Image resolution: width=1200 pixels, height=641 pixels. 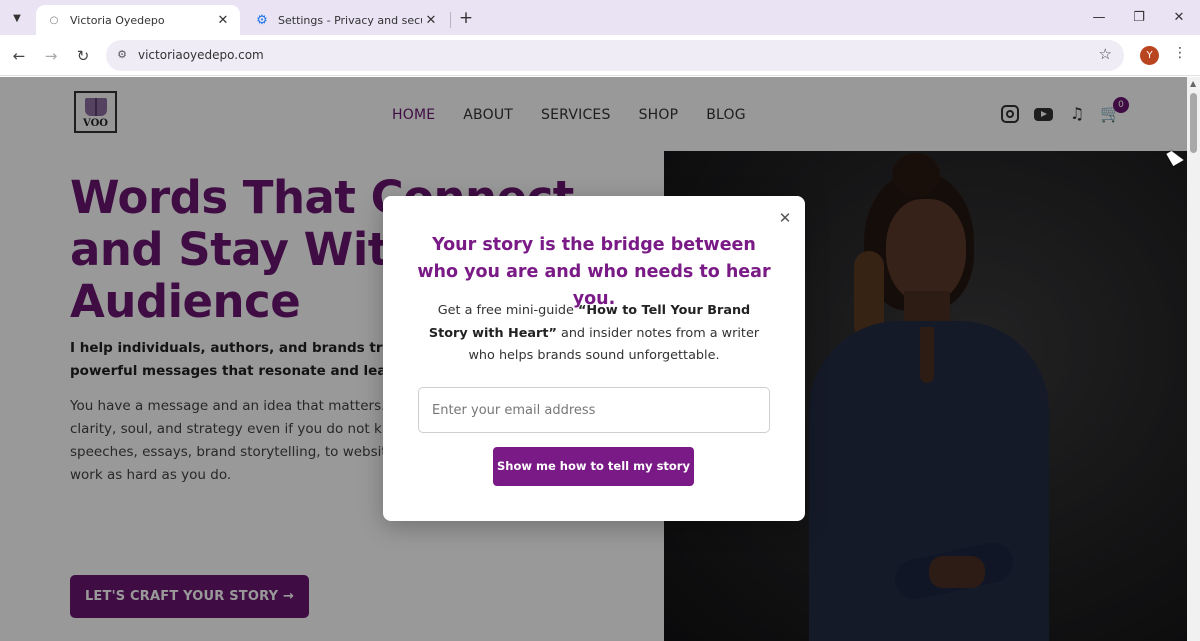 I want to click on url-text: victoriaoyedepo.com, so click(x=201, y=55).